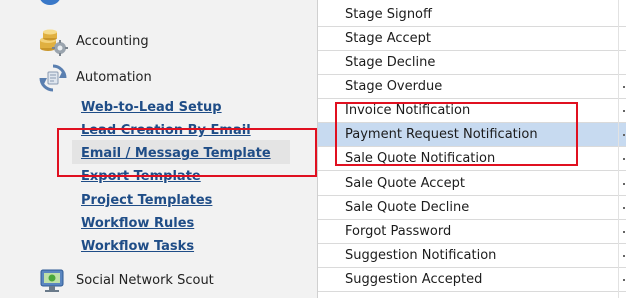 Image resolution: width=626 pixels, height=299 pixels. What do you see at coordinates (137, 247) in the screenshot?
I see `nav-link-workflow-tasks: Workflow Tasks` at bounding box center [137, 247].